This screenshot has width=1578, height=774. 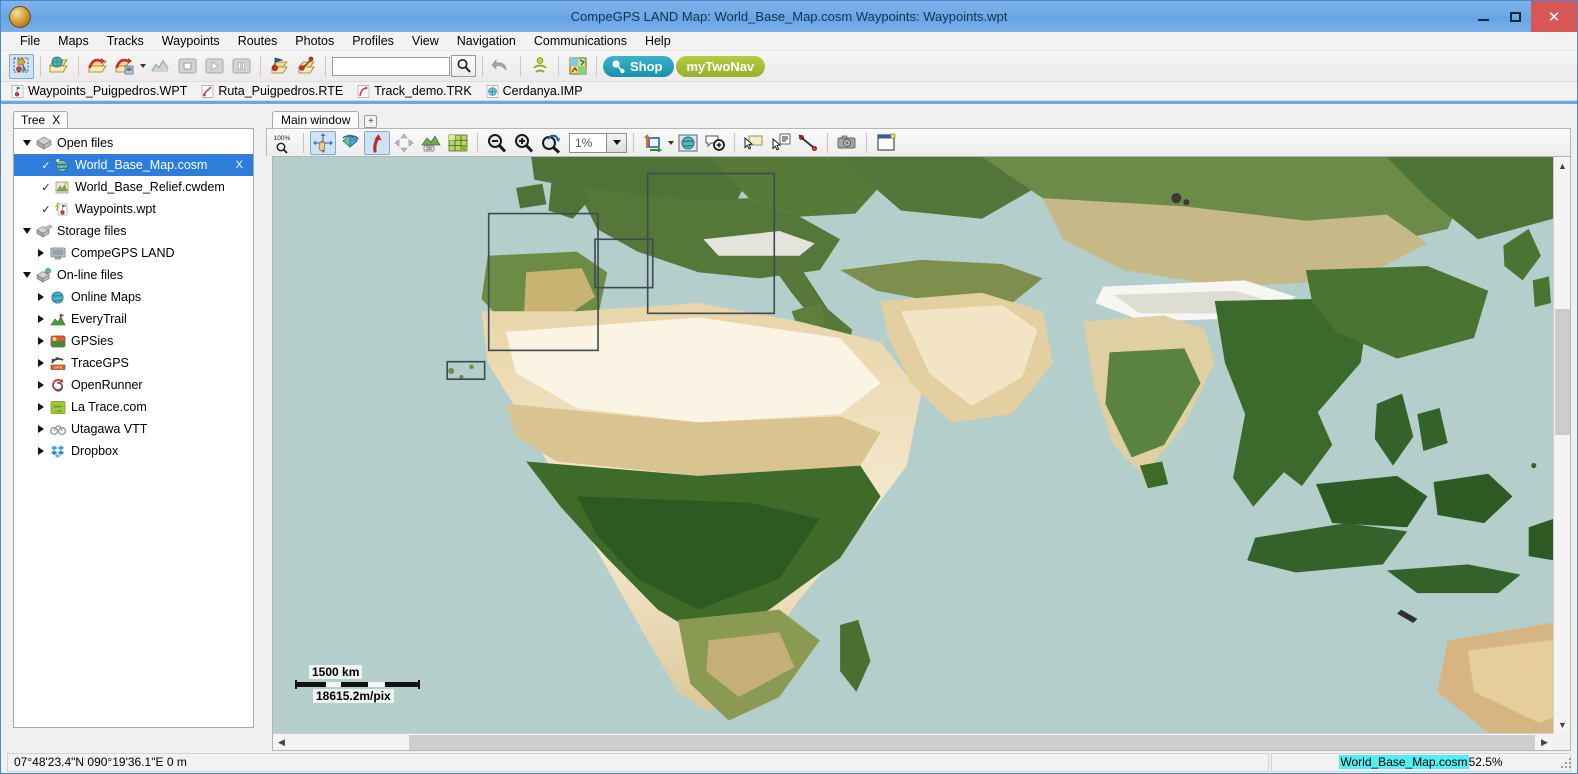 What do you see at coordinates (501, 66) in the screenshot?
I see `undo-button` at bounding box center [501, 66].